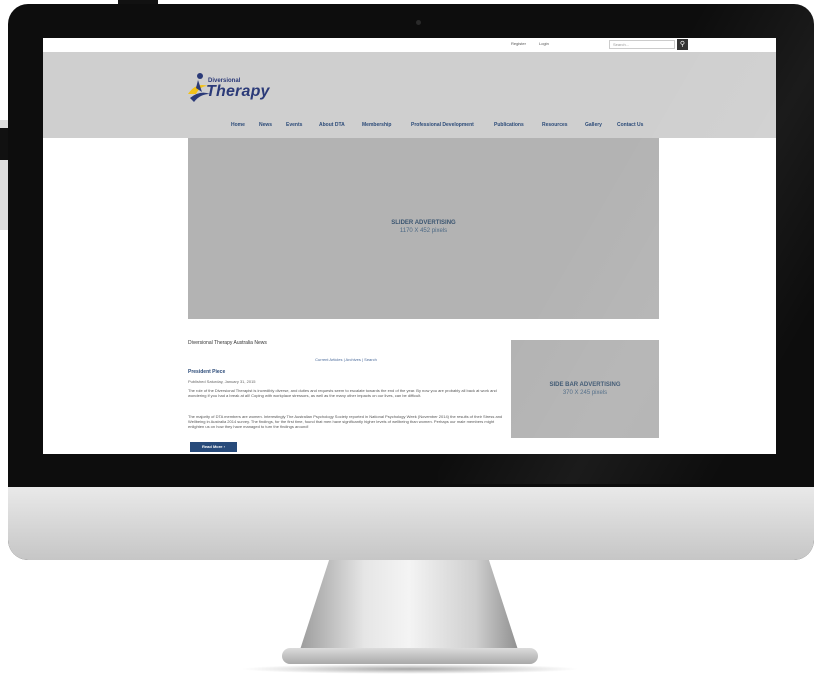  Describe the element at coordinates (411, 523) in the screenshot. I see `monitor-chin` at that location.